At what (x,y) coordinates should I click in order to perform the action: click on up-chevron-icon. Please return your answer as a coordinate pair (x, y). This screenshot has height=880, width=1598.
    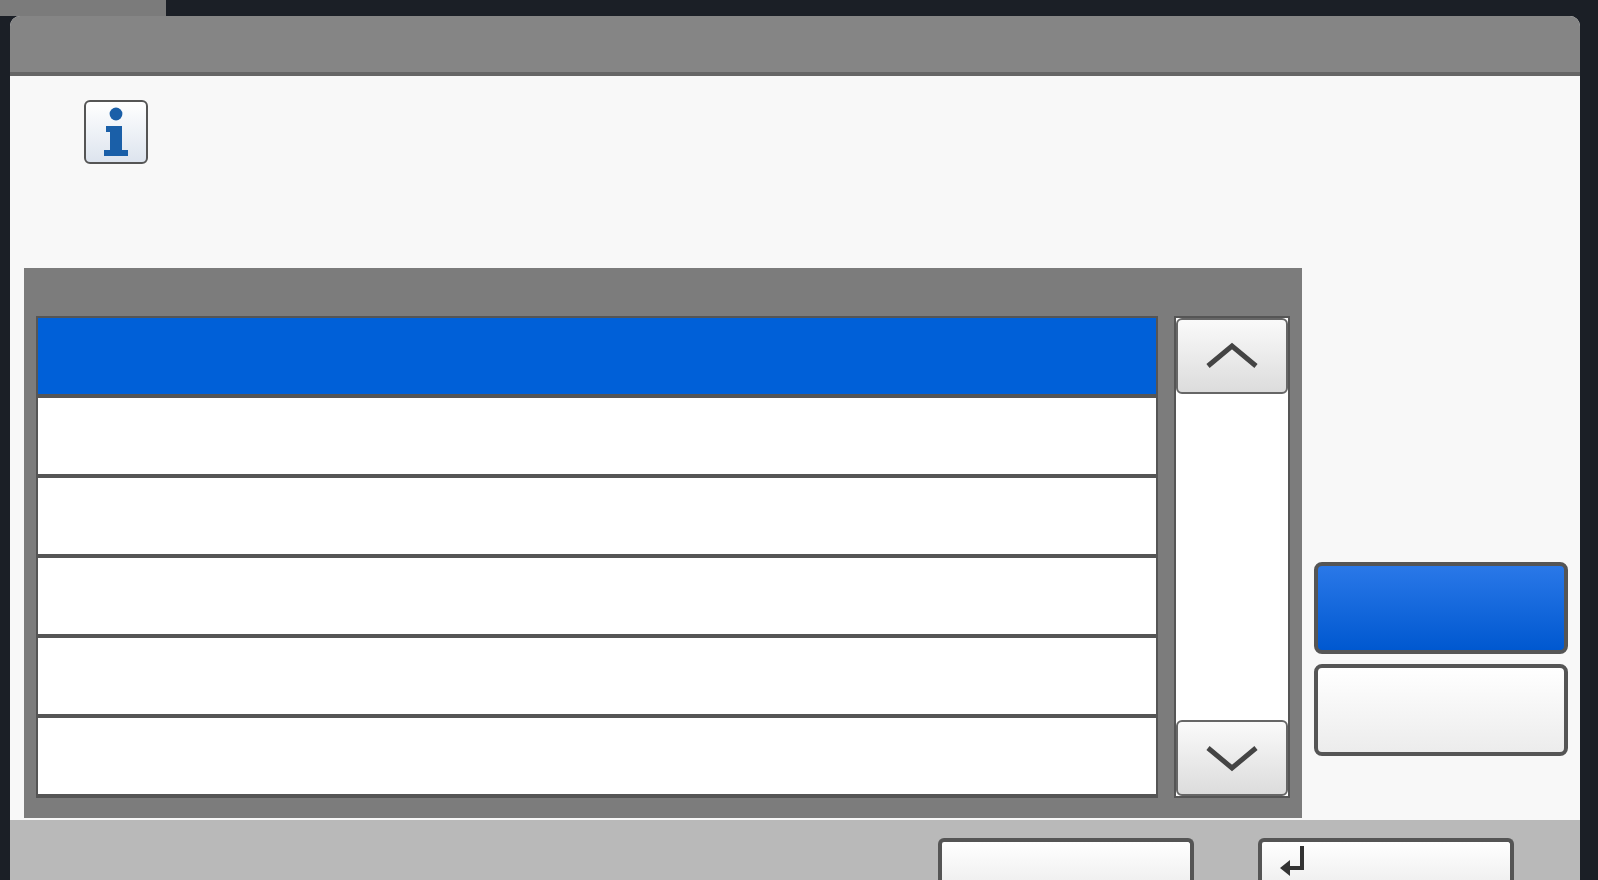
    Looking at the image, I should click on (1232, 356).